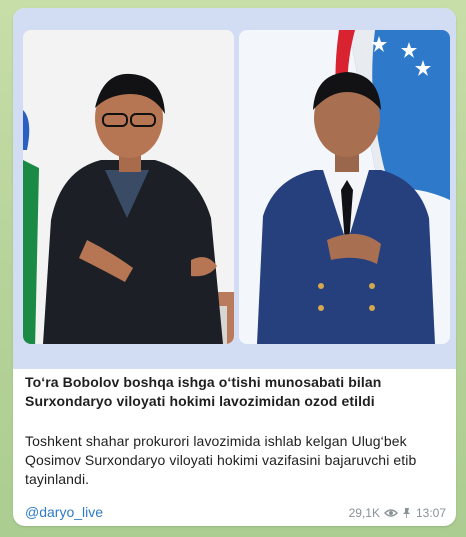 Image resolution: width=466 pixels, height=537 pixels. I want to click on pin-icon, so click(407, 513).